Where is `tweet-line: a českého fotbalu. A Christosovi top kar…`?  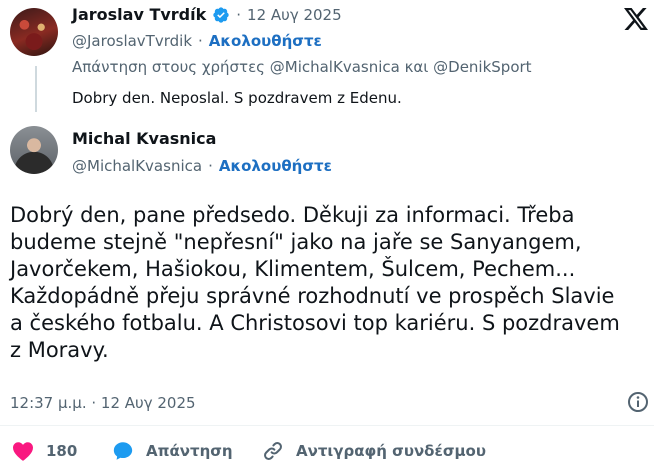
tweet-line: a českého fotbalu. A Christosovi top kar… is located at coordinates (315, 323).